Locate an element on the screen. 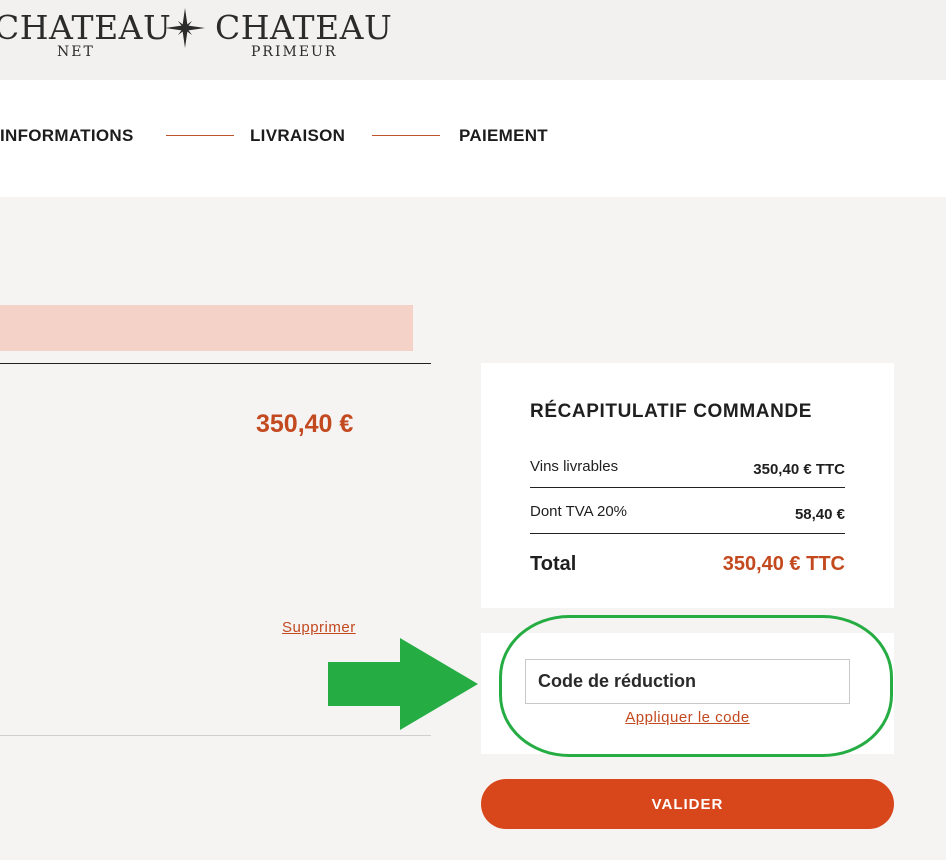 The height and width of the screenshot is (860, 946). promo-code-box: Appliquer le code is located at coordinates (687, 693).